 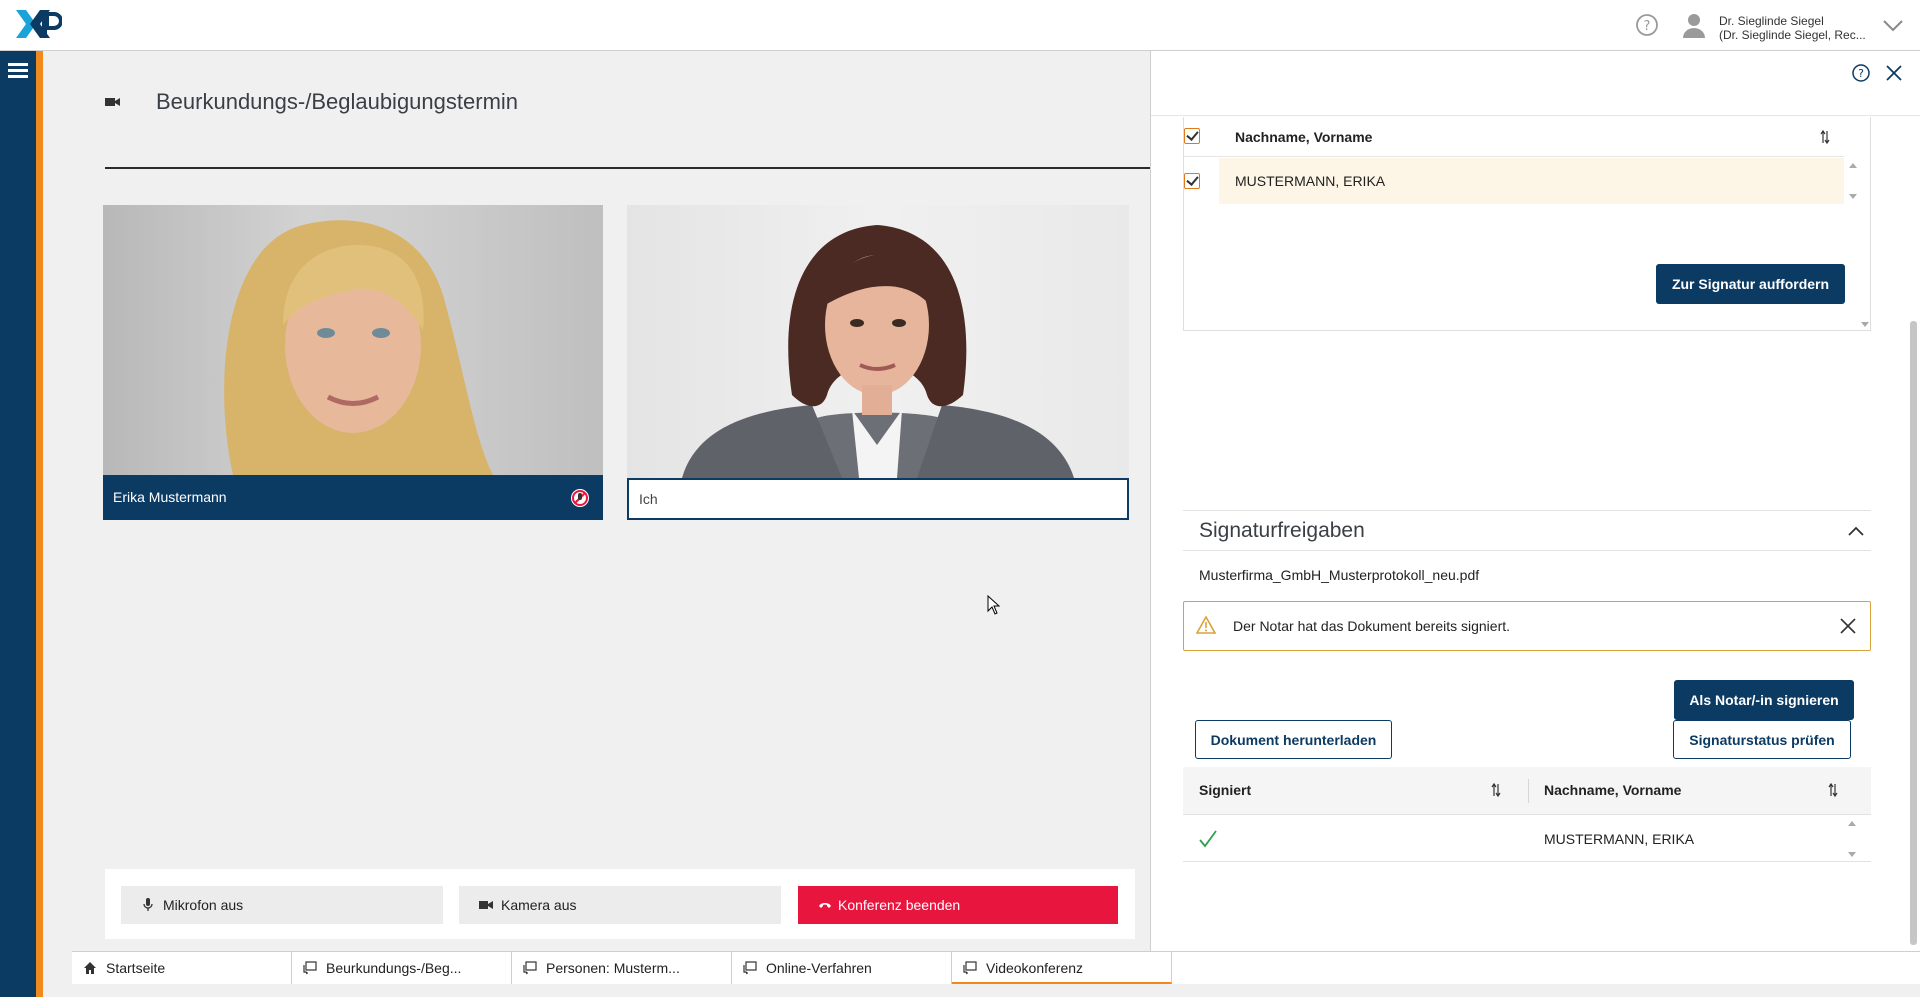 What do you see at coordinates (1762, 739) in the screenshot?
I see `check-signature-status-button: Signaturstatus prüfen` at bounding box center [1762, 739].